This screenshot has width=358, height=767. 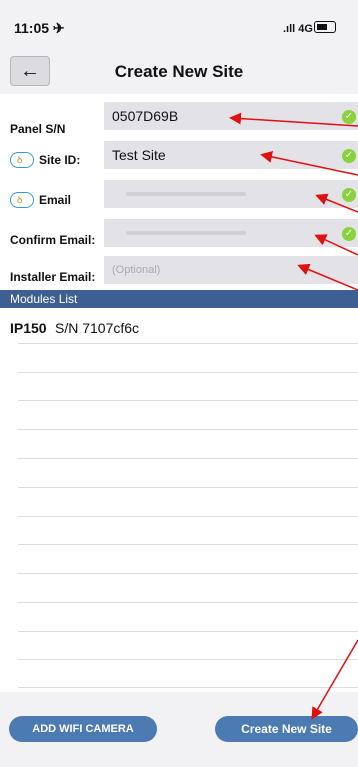 What do you see at coordinates (179, 325) in the screenshot?
I see `list-item: IP150 S/N 7107cf6c` at bounding box center [179, 325].